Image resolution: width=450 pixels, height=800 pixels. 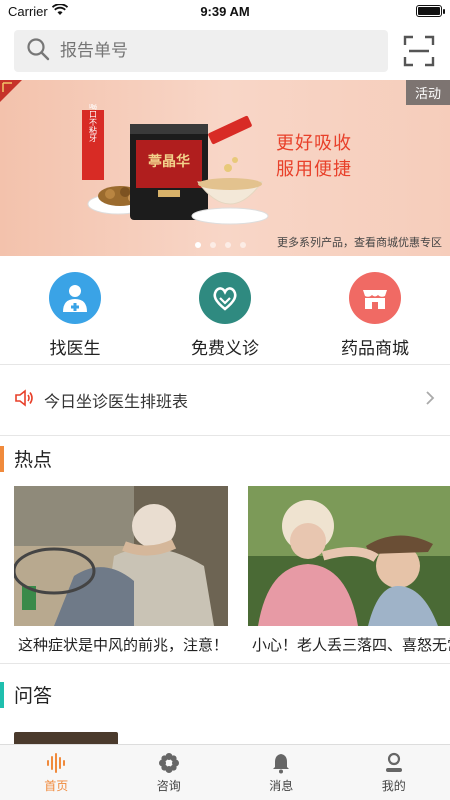 I want to click on home-wave-icon, so click(x=56, y=762).